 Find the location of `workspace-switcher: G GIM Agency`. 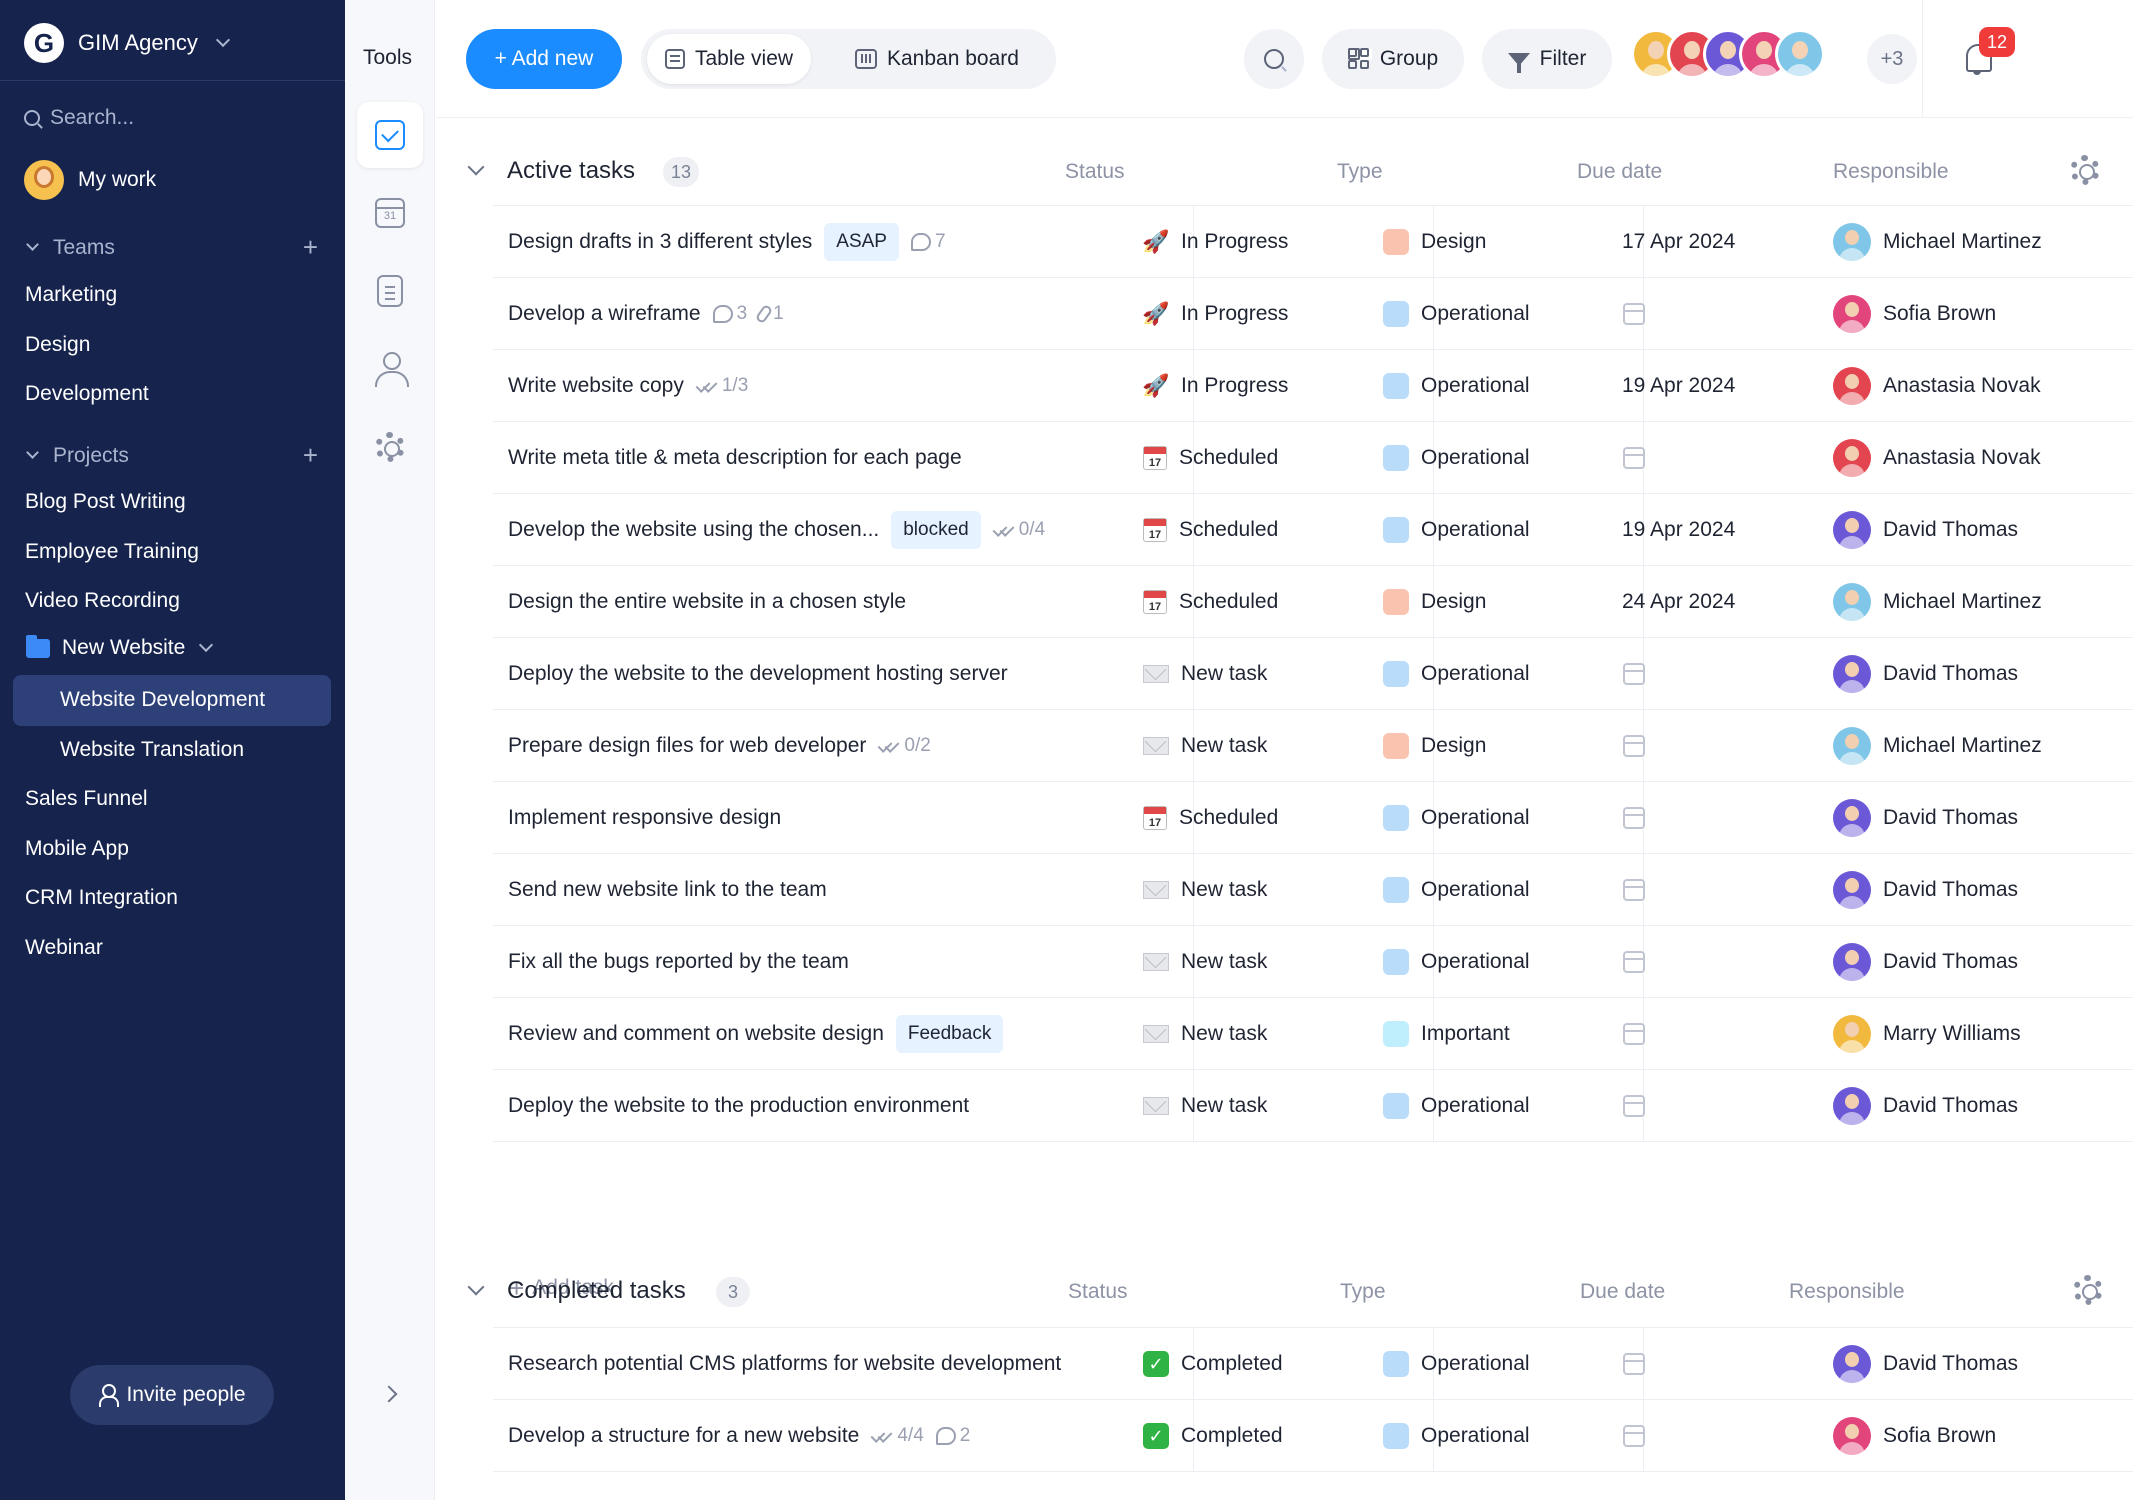

workspace-switcher: G GIM Agency is located at coordinates (127, 43).